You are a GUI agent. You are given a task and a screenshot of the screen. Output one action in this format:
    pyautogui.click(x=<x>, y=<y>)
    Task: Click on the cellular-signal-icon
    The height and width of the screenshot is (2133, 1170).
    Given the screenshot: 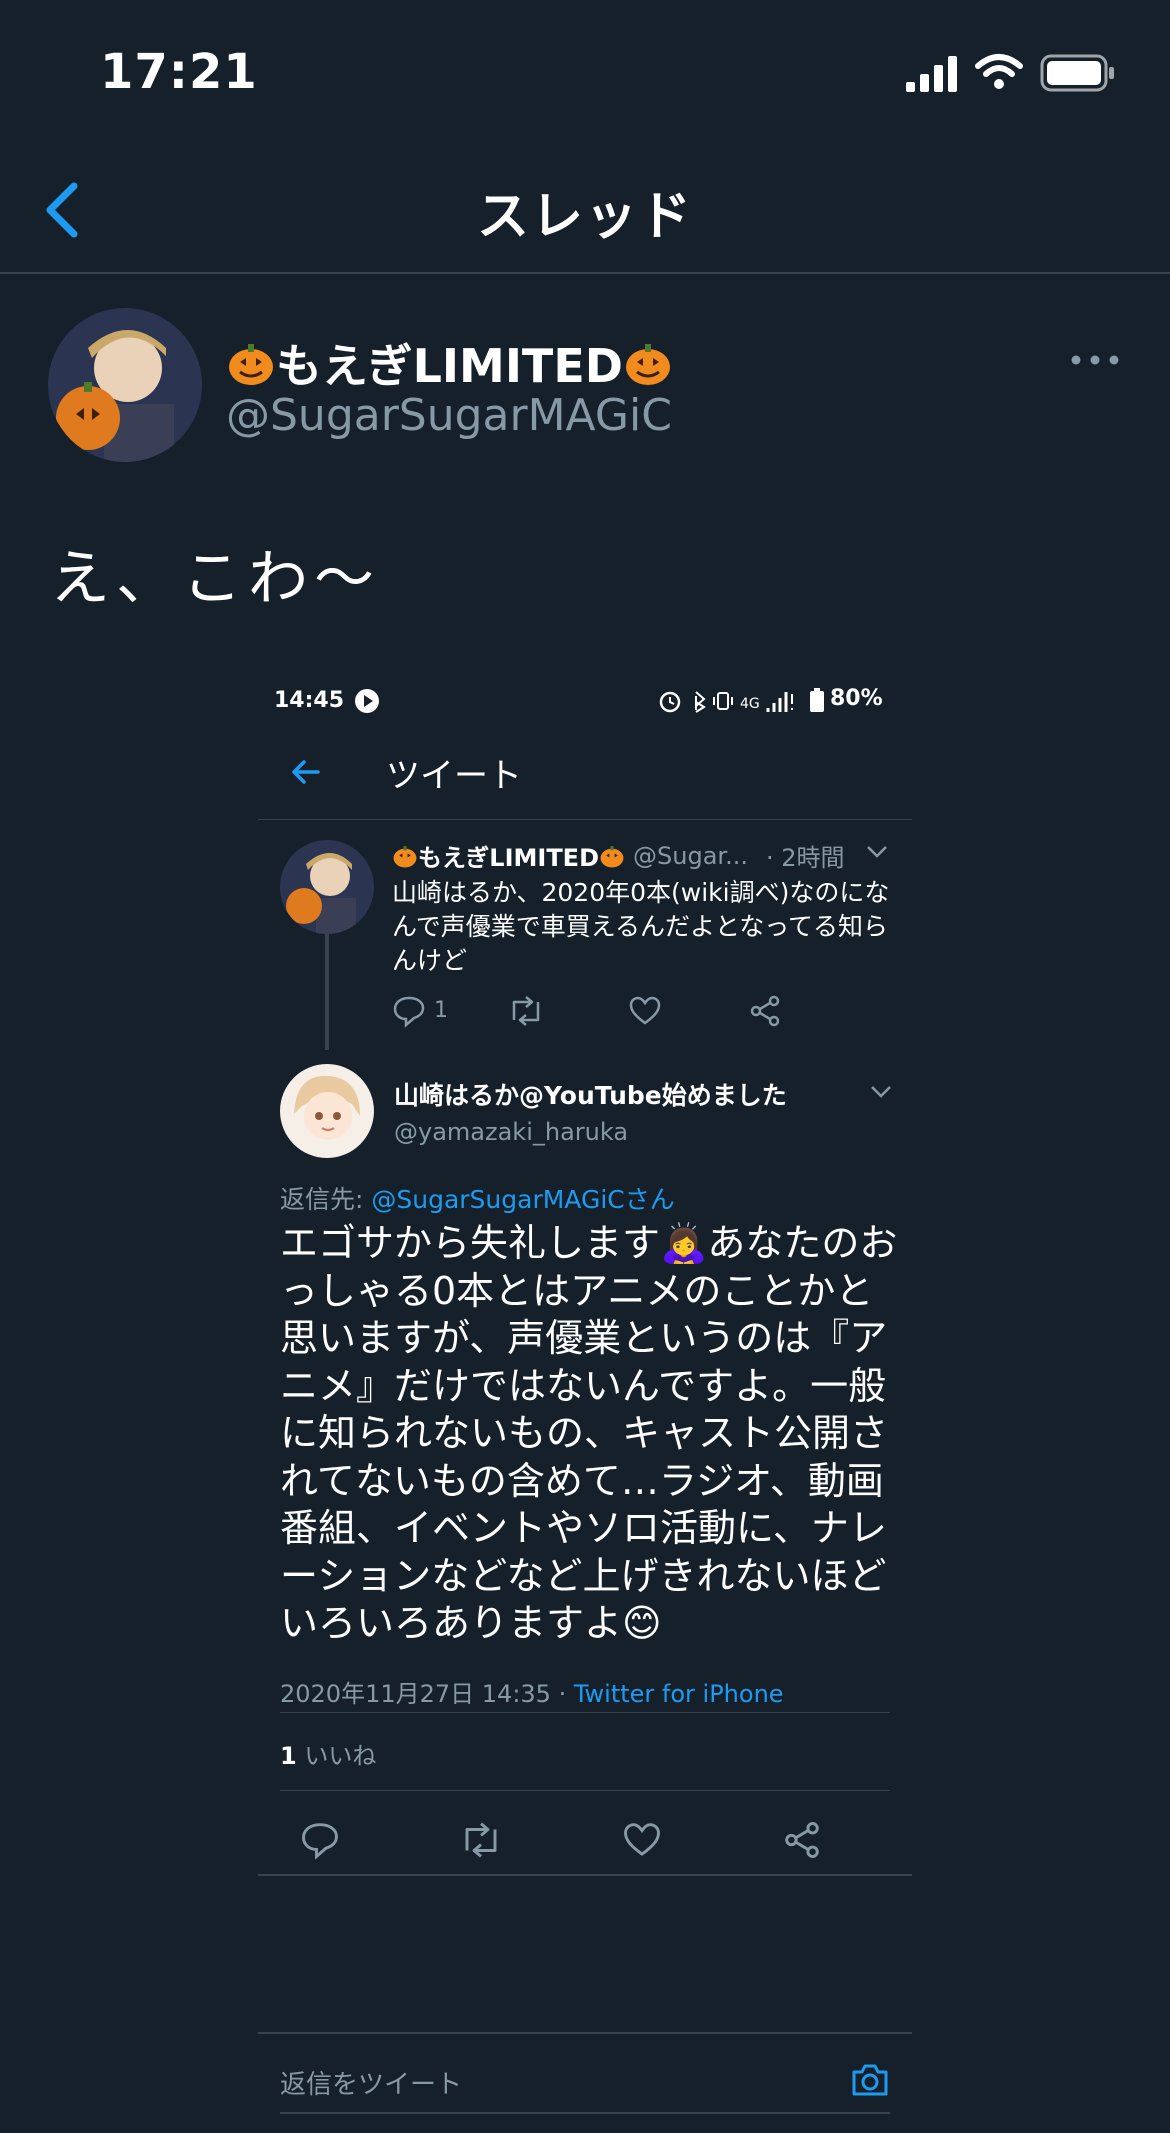 What is the action you would take?
    pyautogui.click(x=931, y=74)
    